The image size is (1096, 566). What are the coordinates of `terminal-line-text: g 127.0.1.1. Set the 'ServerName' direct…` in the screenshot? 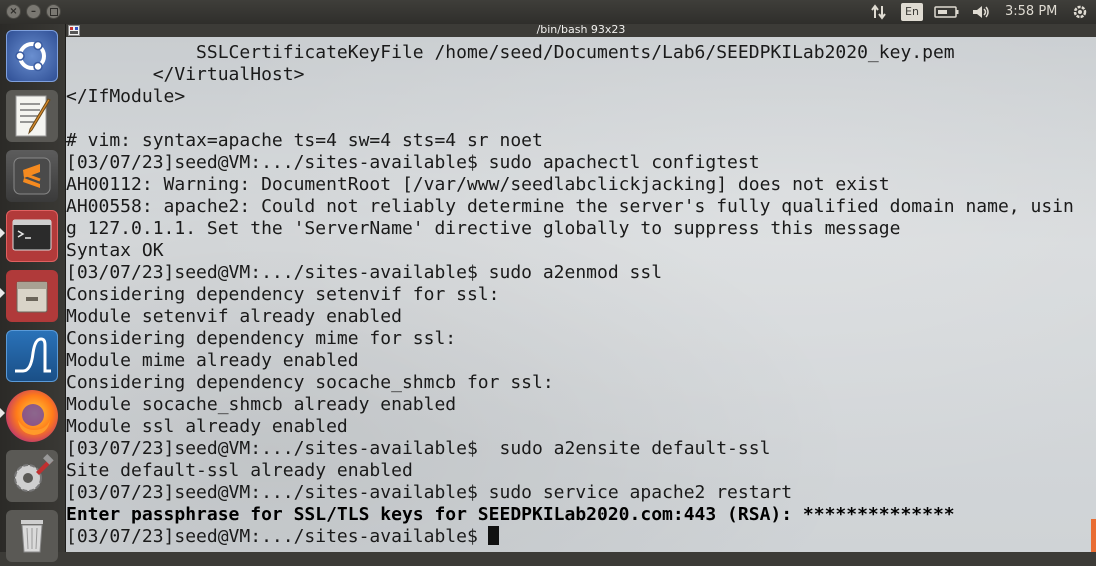 It's located at (483, 228).